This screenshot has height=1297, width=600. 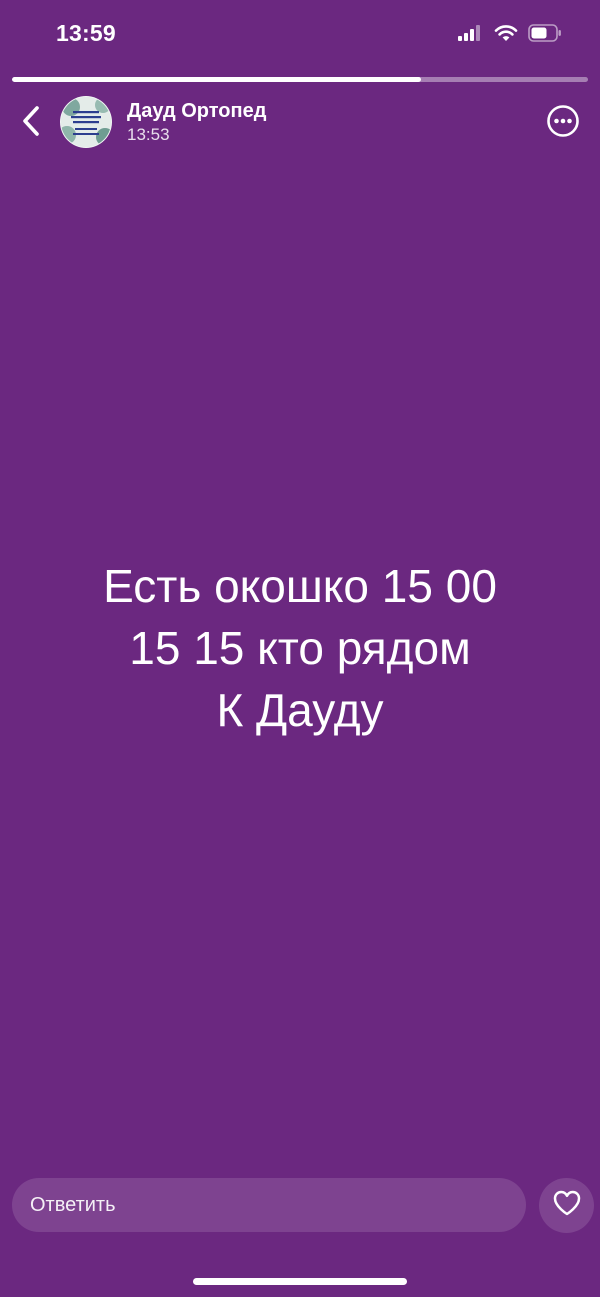 I want to click on home-indicator, so click(x=300, y=1281).